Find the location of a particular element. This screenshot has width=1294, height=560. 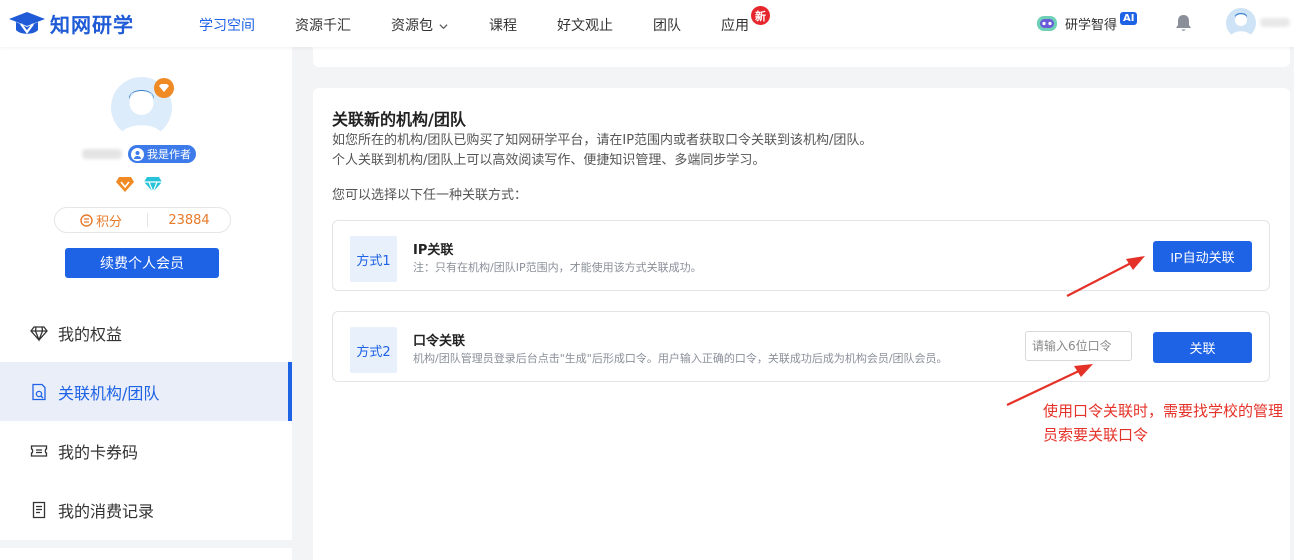

receipt-icon is located at coordinates (39, 509).